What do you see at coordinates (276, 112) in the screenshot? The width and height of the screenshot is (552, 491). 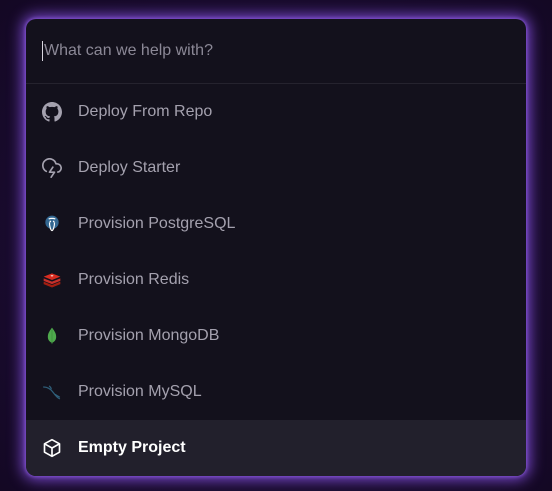 I see `menu-item-deploy-from-repo: Deploy From Repo` at bounding box center [276, 112].